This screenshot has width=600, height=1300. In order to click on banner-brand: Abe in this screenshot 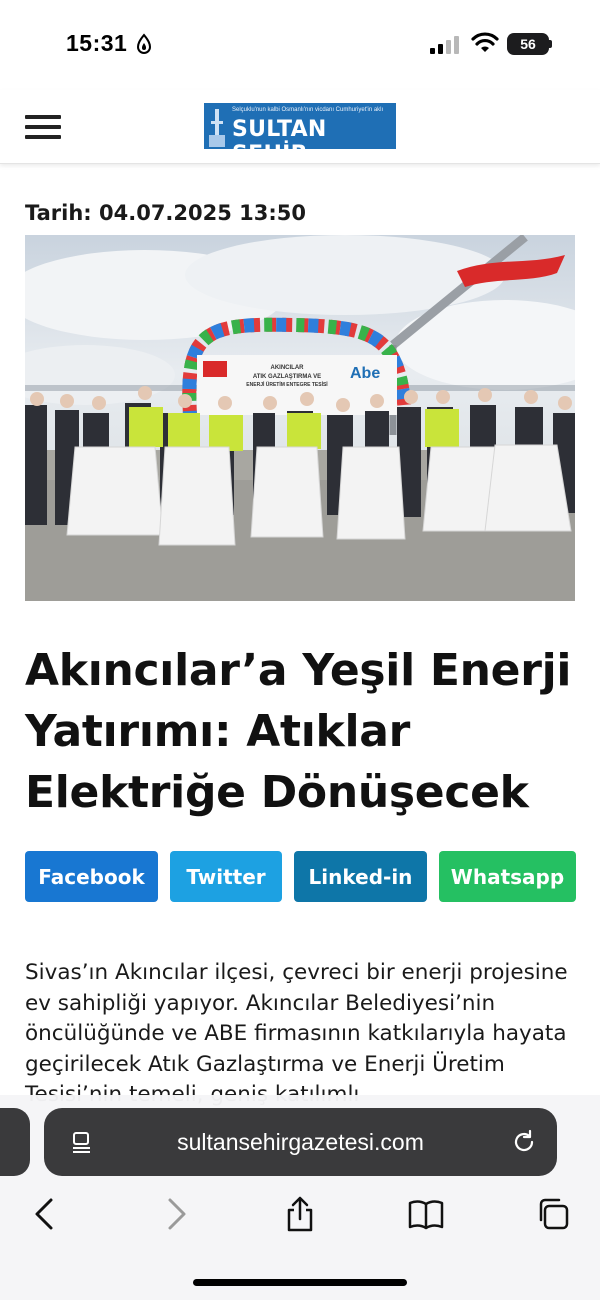, I will do `click(365, 373)`.